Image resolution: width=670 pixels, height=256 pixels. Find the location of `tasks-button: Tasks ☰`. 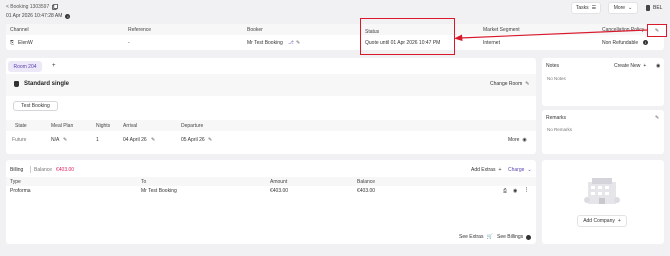

tasks-button: Tasks ☰ is located at coordinates (586, 8).